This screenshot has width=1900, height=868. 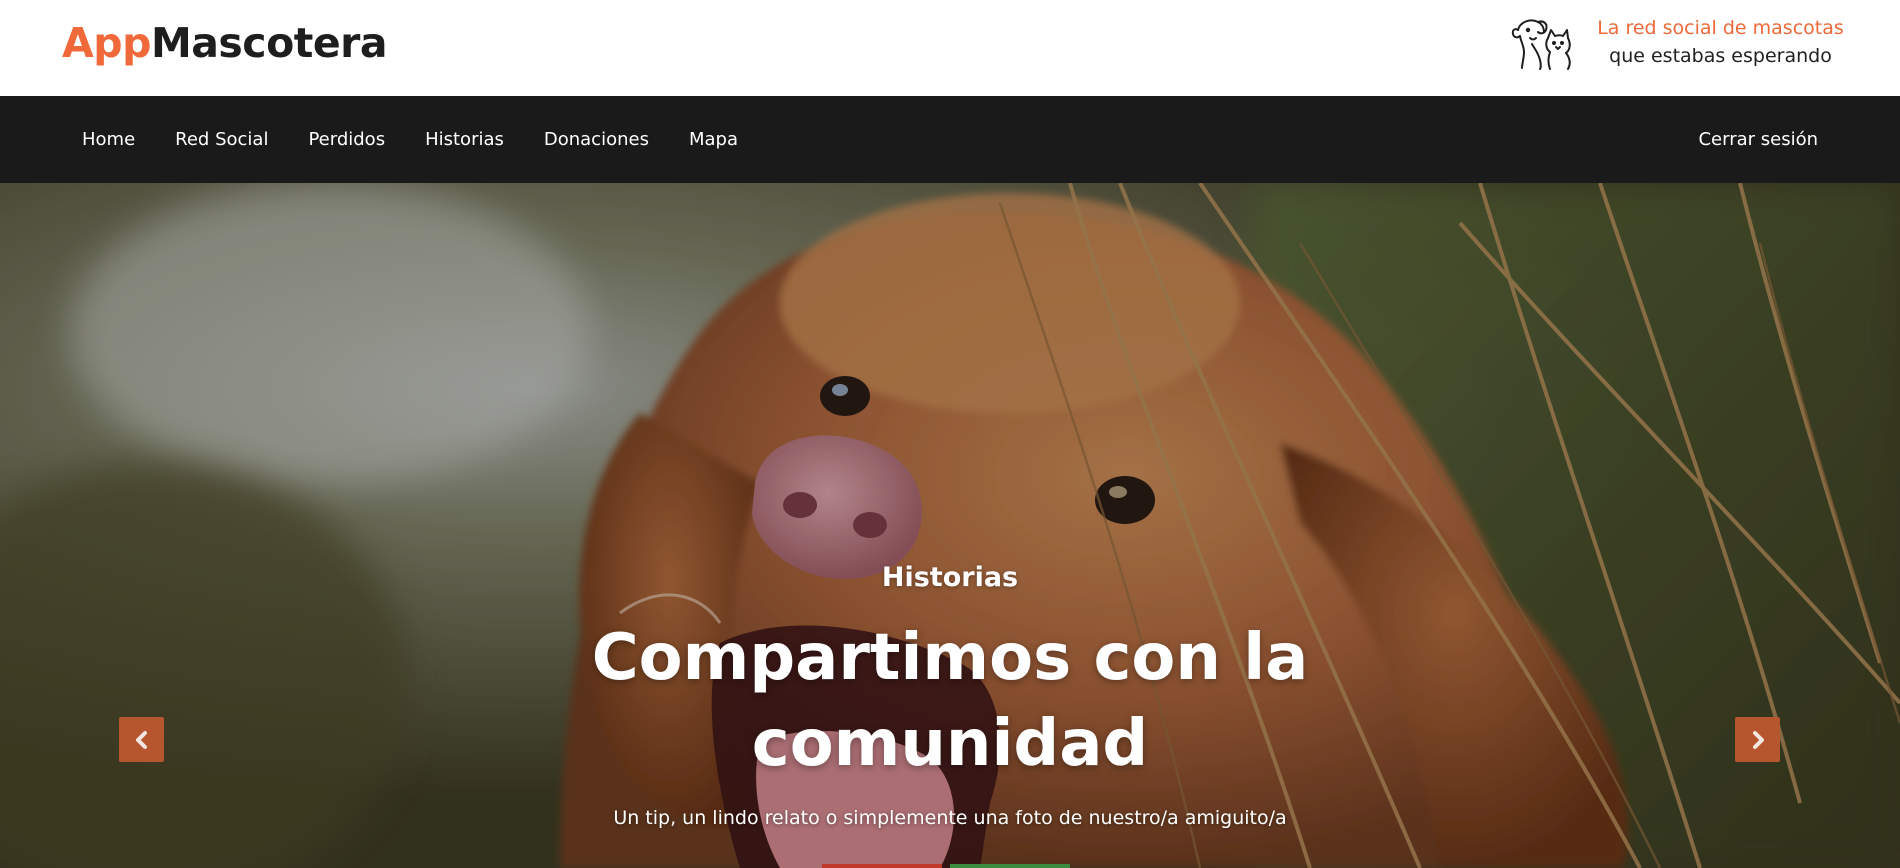 What do you see at coordinates (1720, 56) in the screenshot?
I see `tagline-line-2: que estabas esperando` at bounding box center [1720, 56].